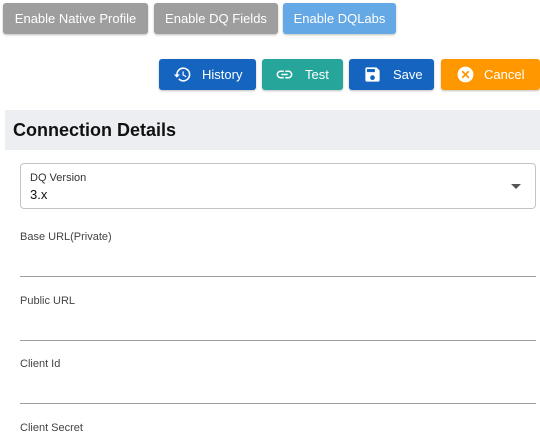  Describe the element at coordinates (95, 130) in the screenshot. I see `section-title: Connection Details` at that location.